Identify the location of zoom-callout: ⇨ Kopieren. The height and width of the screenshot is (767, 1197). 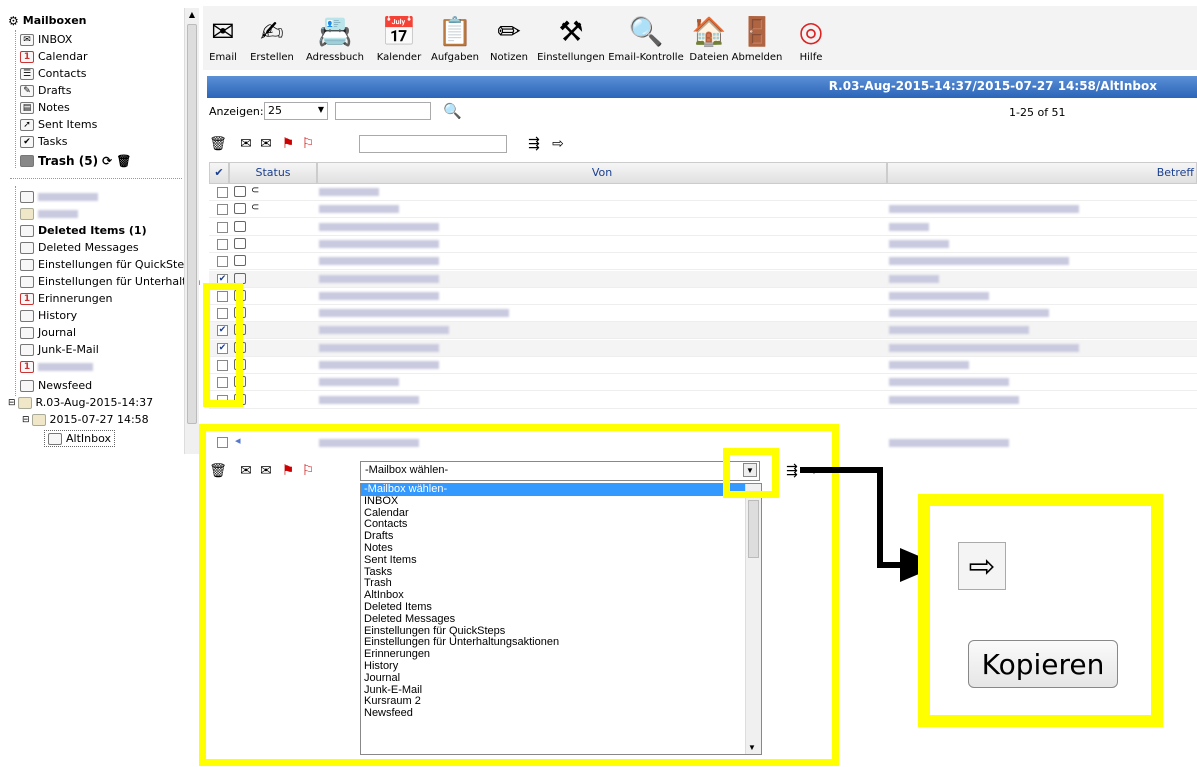
(1040, 610).